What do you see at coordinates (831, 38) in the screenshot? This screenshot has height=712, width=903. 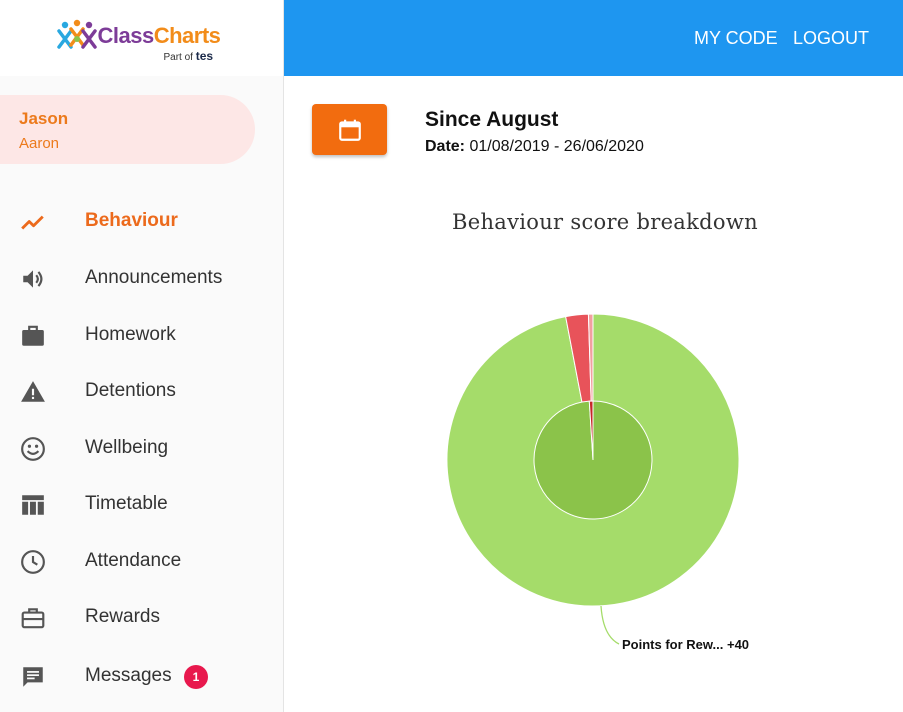 I see `logout-link: LOGOUT` at bounding box center [831, 38].